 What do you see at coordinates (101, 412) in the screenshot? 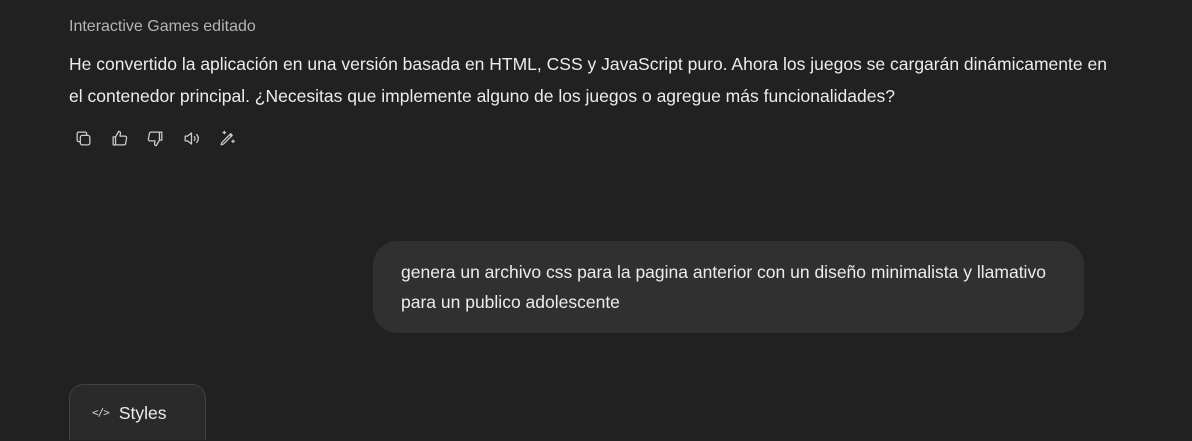
I see `code-icon: </>` at bounding box center [101, 412].